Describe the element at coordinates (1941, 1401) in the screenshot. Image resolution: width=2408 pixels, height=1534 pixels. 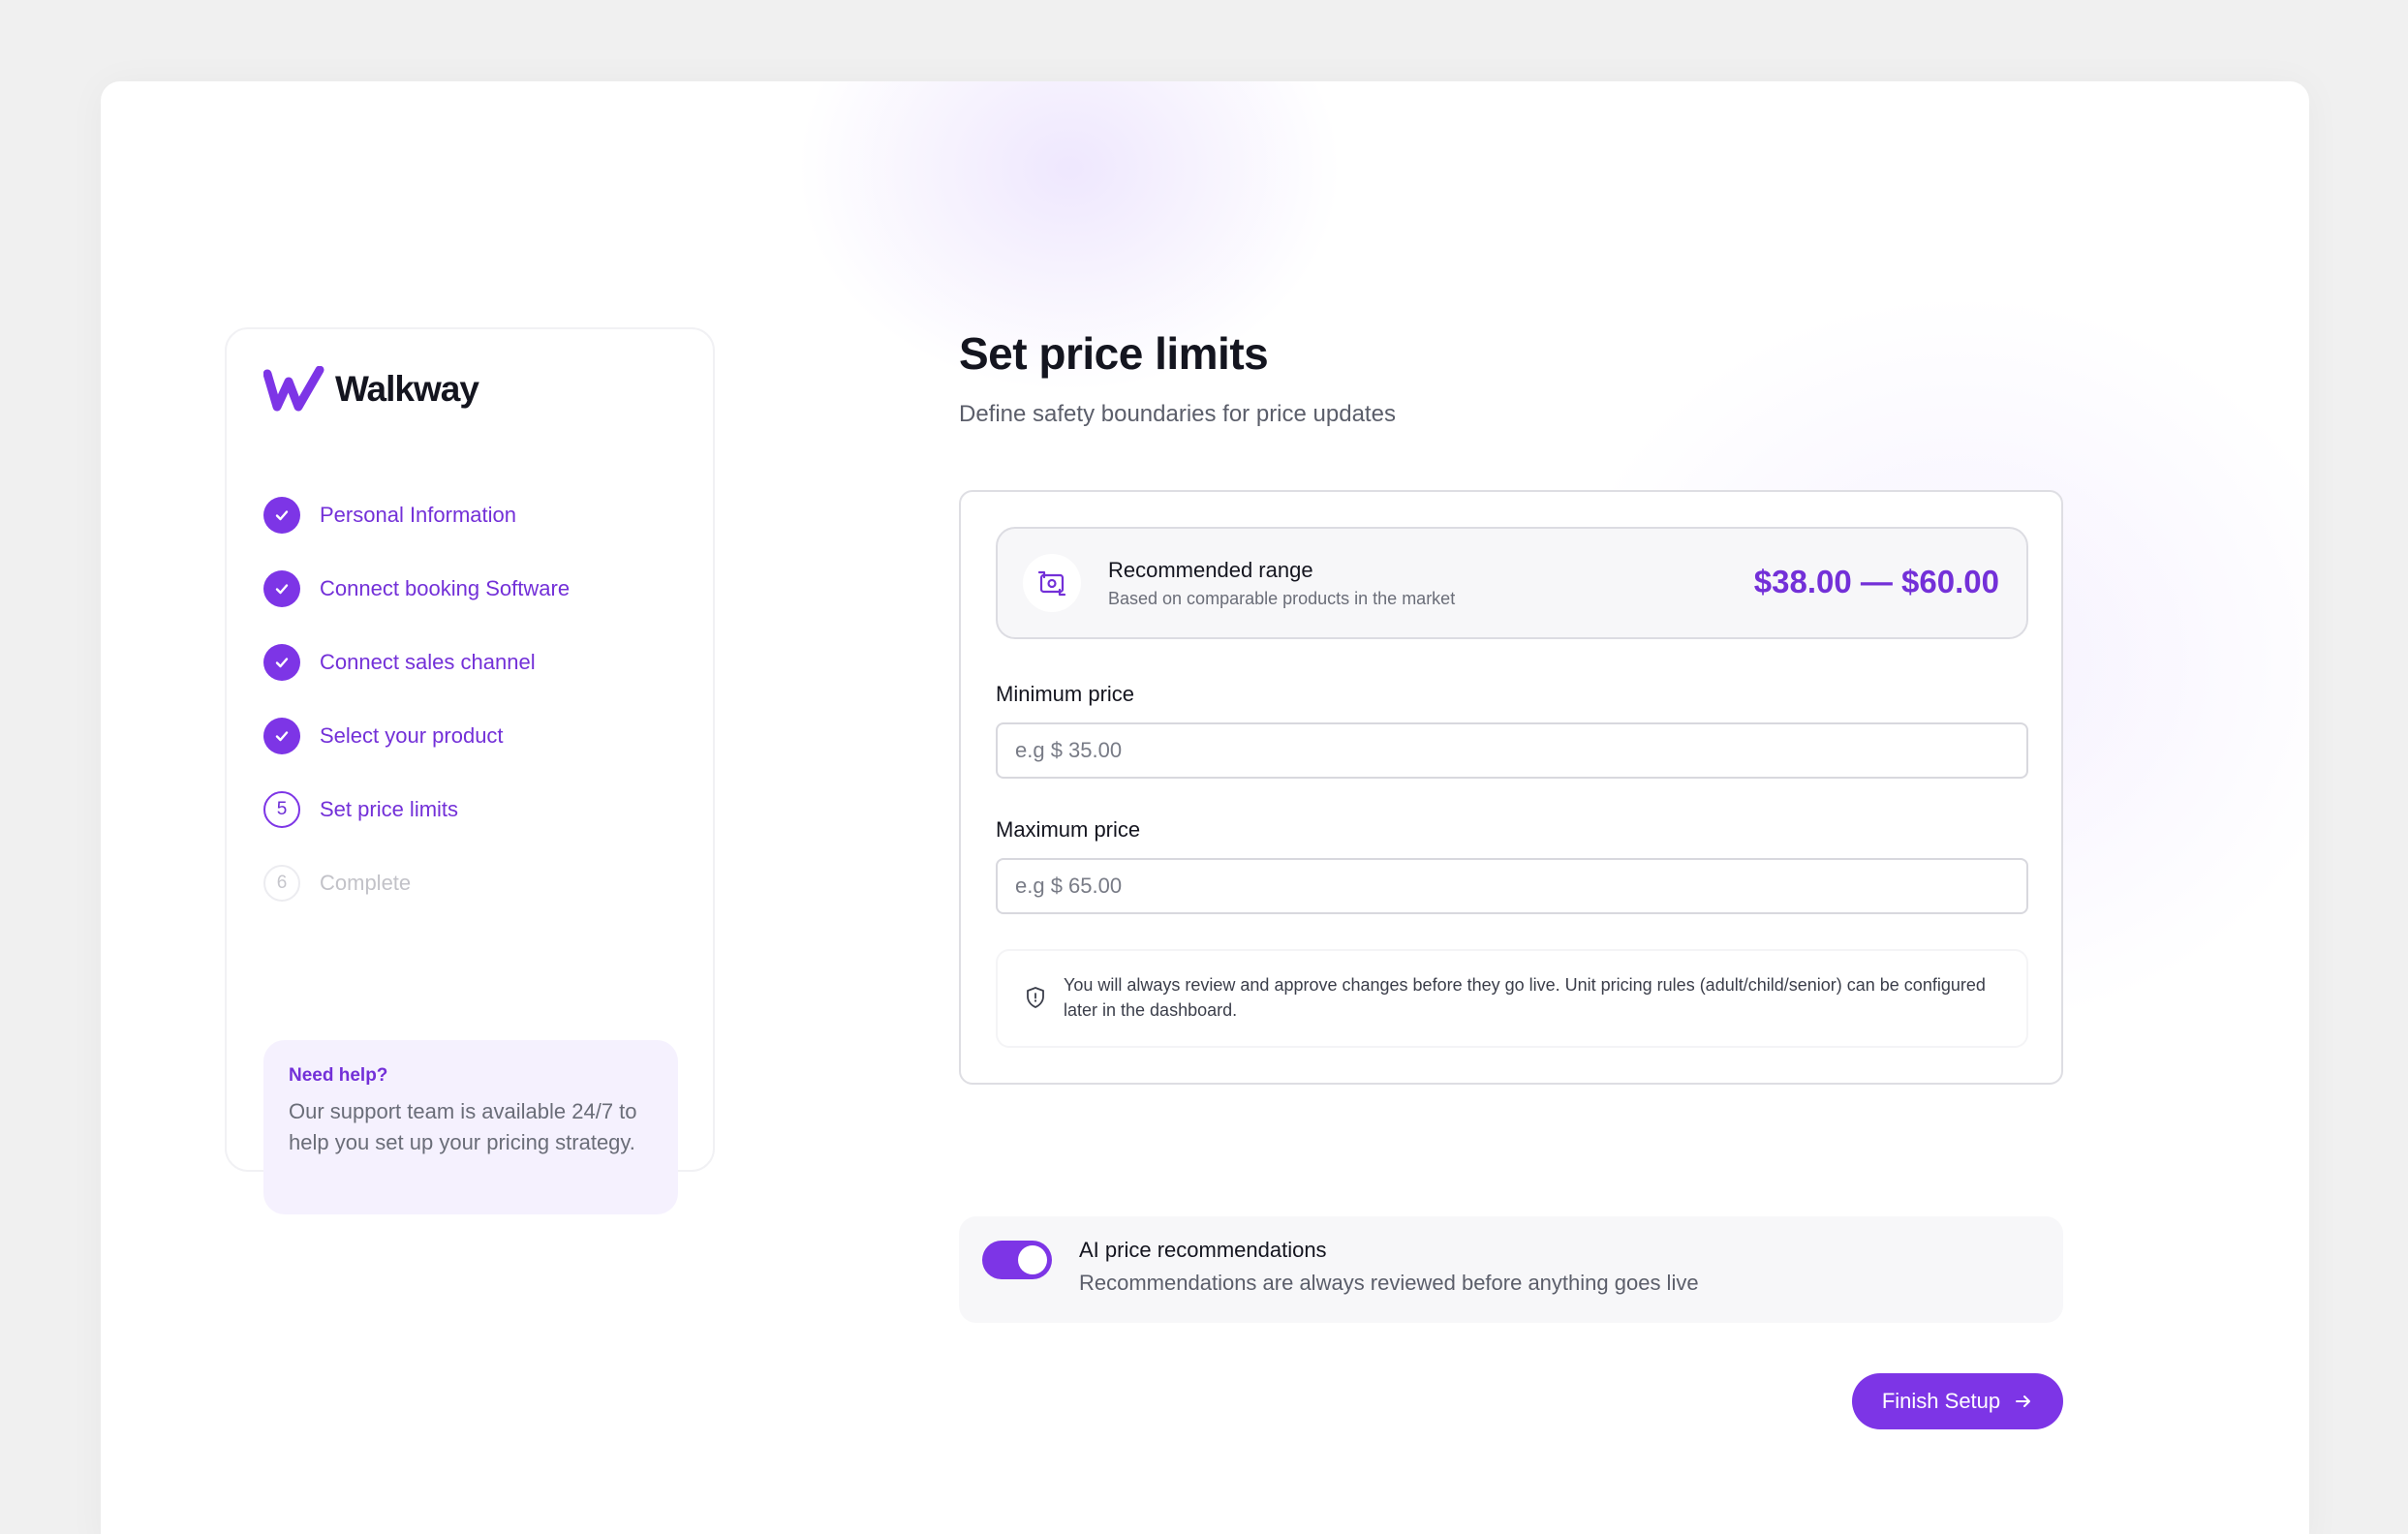
I see `finish-setup-label: Finish Setup` at that location.